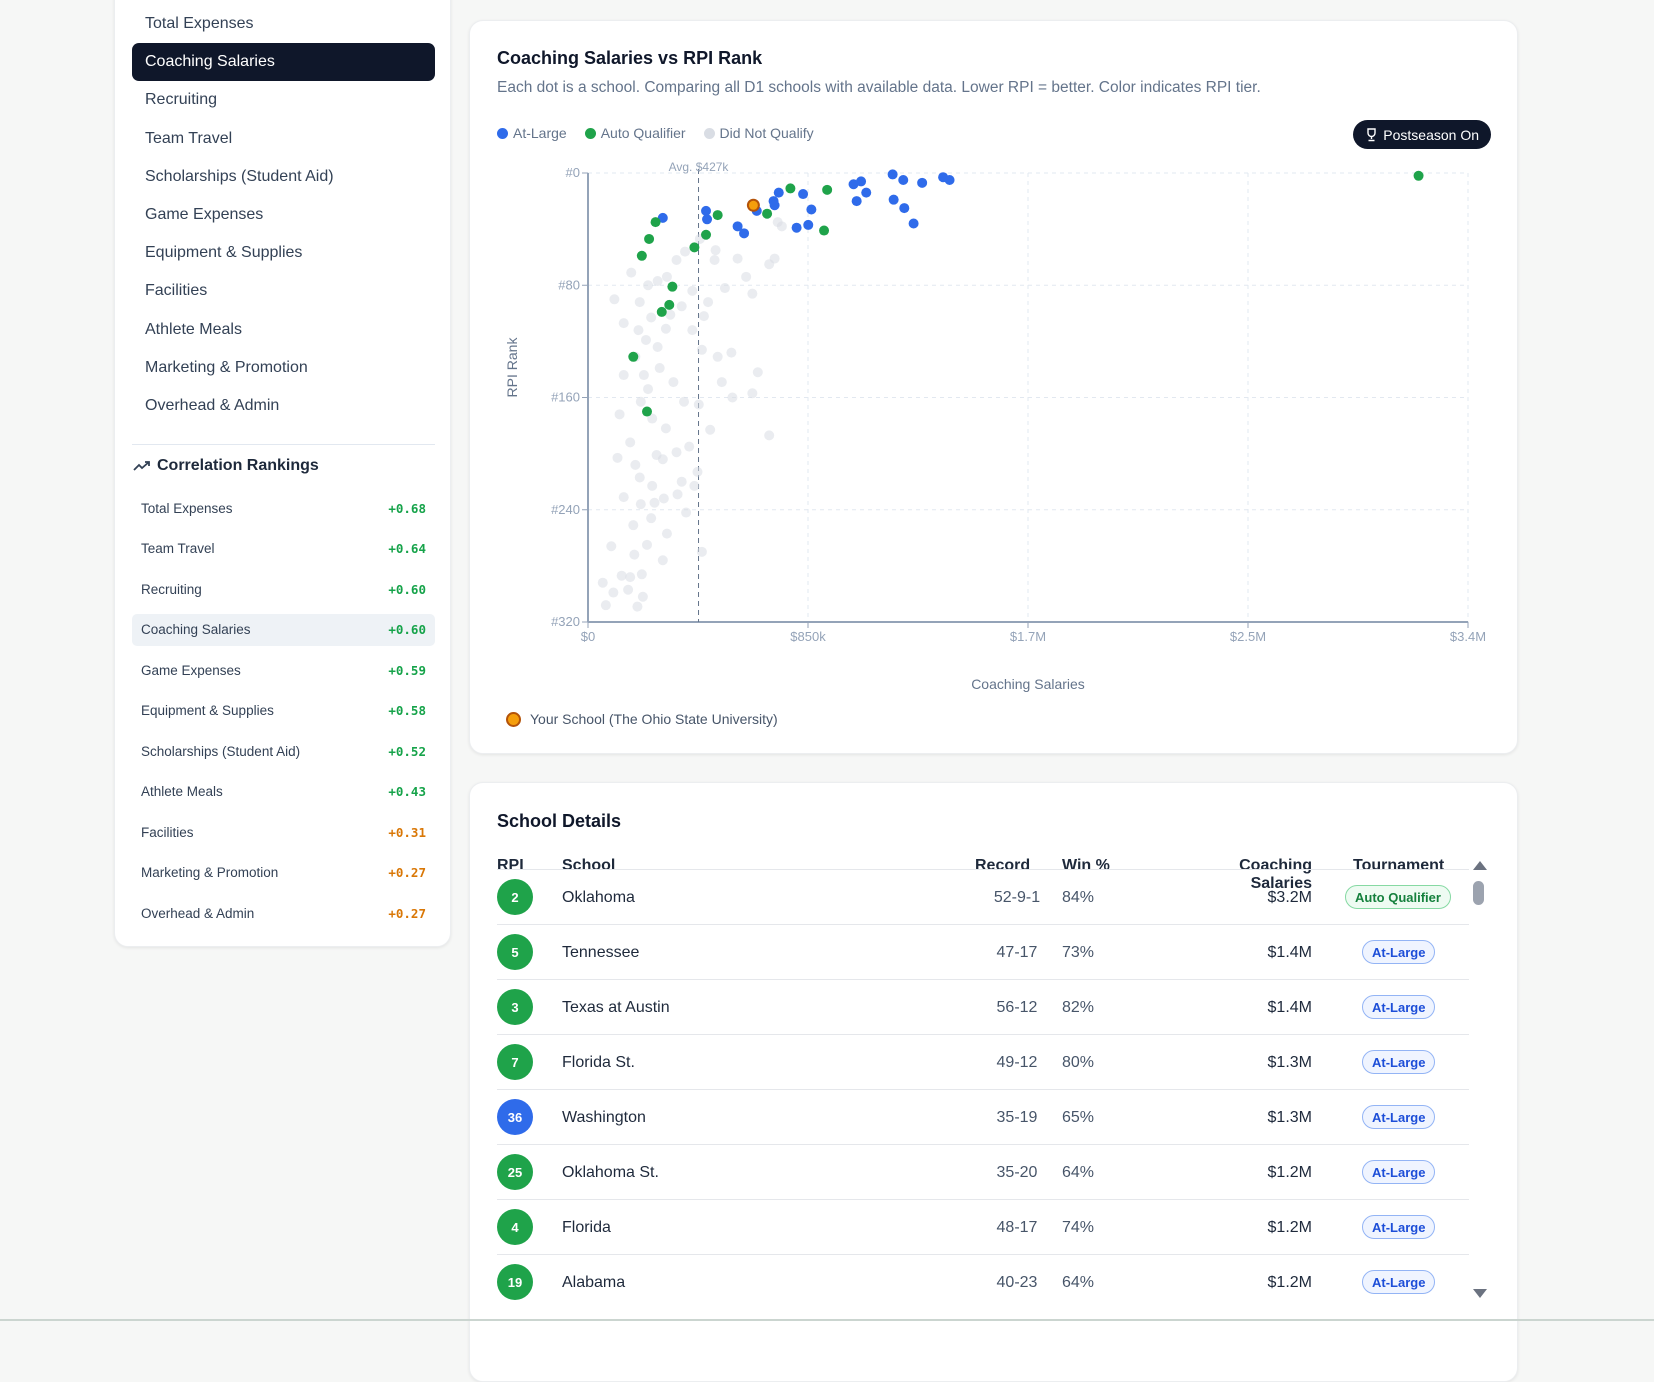  I want to click on sidebar-item-coaching-salaries: Coaching Salaries, so click(283, 62).